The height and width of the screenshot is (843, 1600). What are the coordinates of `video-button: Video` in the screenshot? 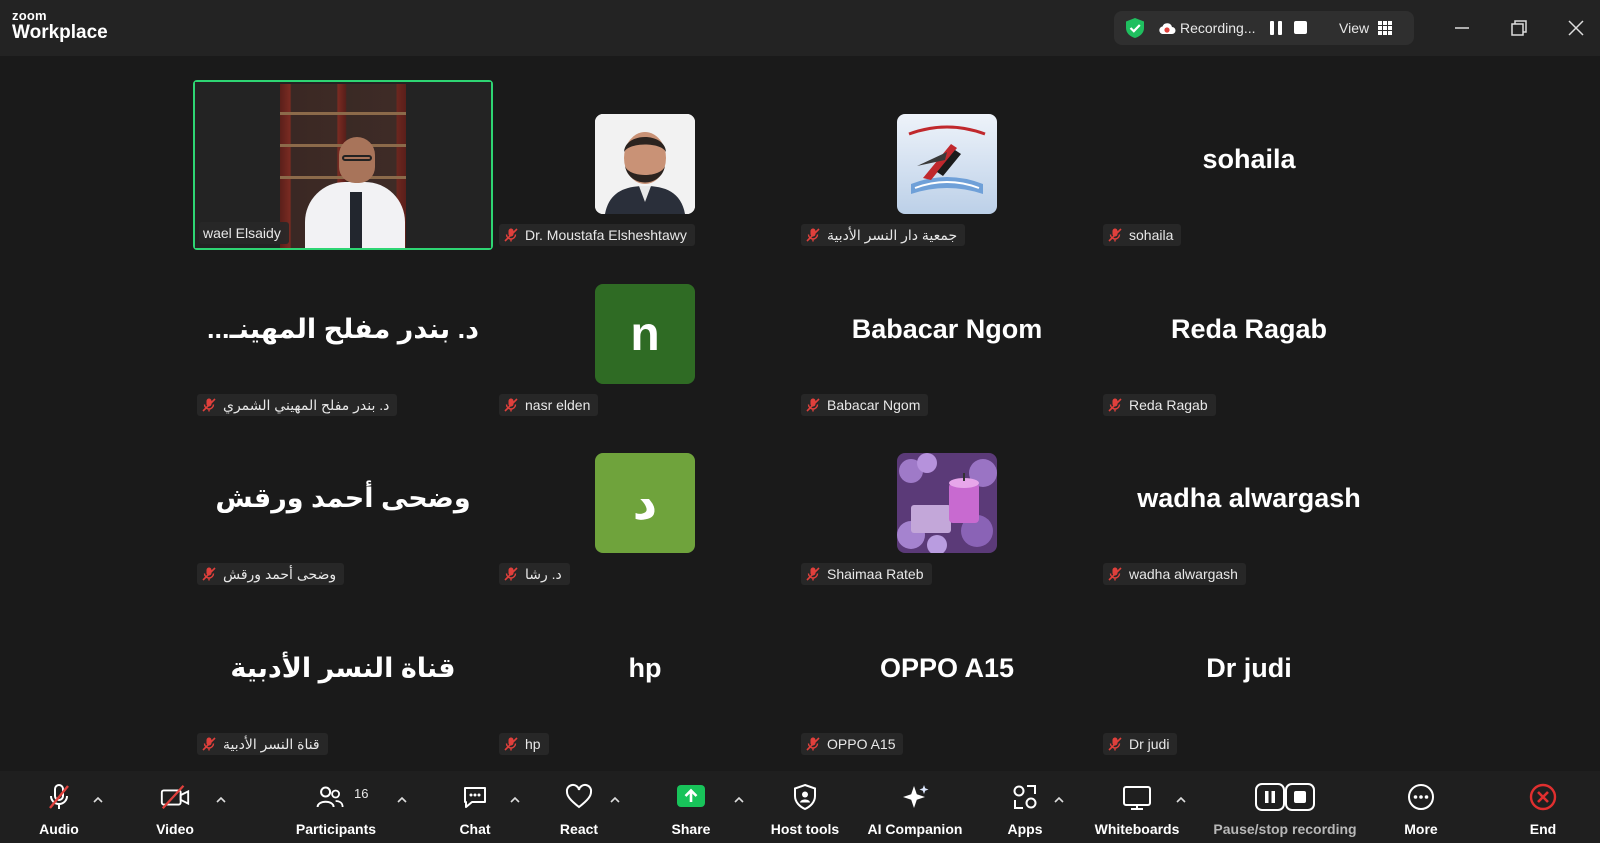 It's located at (175, 807).